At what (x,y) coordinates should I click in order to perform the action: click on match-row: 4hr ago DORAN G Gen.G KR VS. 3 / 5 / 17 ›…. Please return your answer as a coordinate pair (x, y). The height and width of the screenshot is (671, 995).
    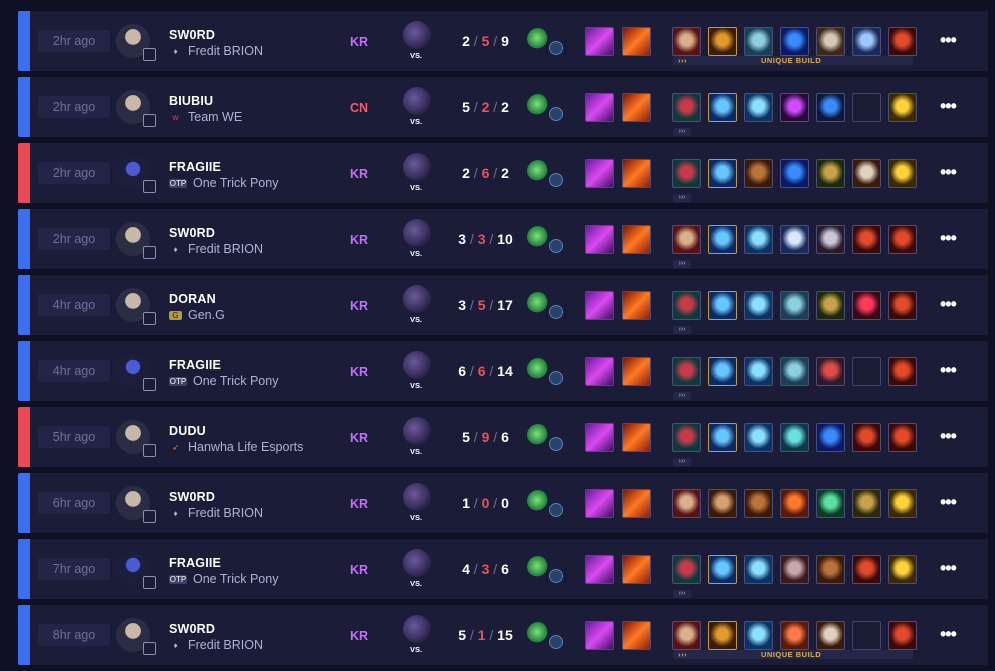
    Looking at the image, I should click on (503, 305).